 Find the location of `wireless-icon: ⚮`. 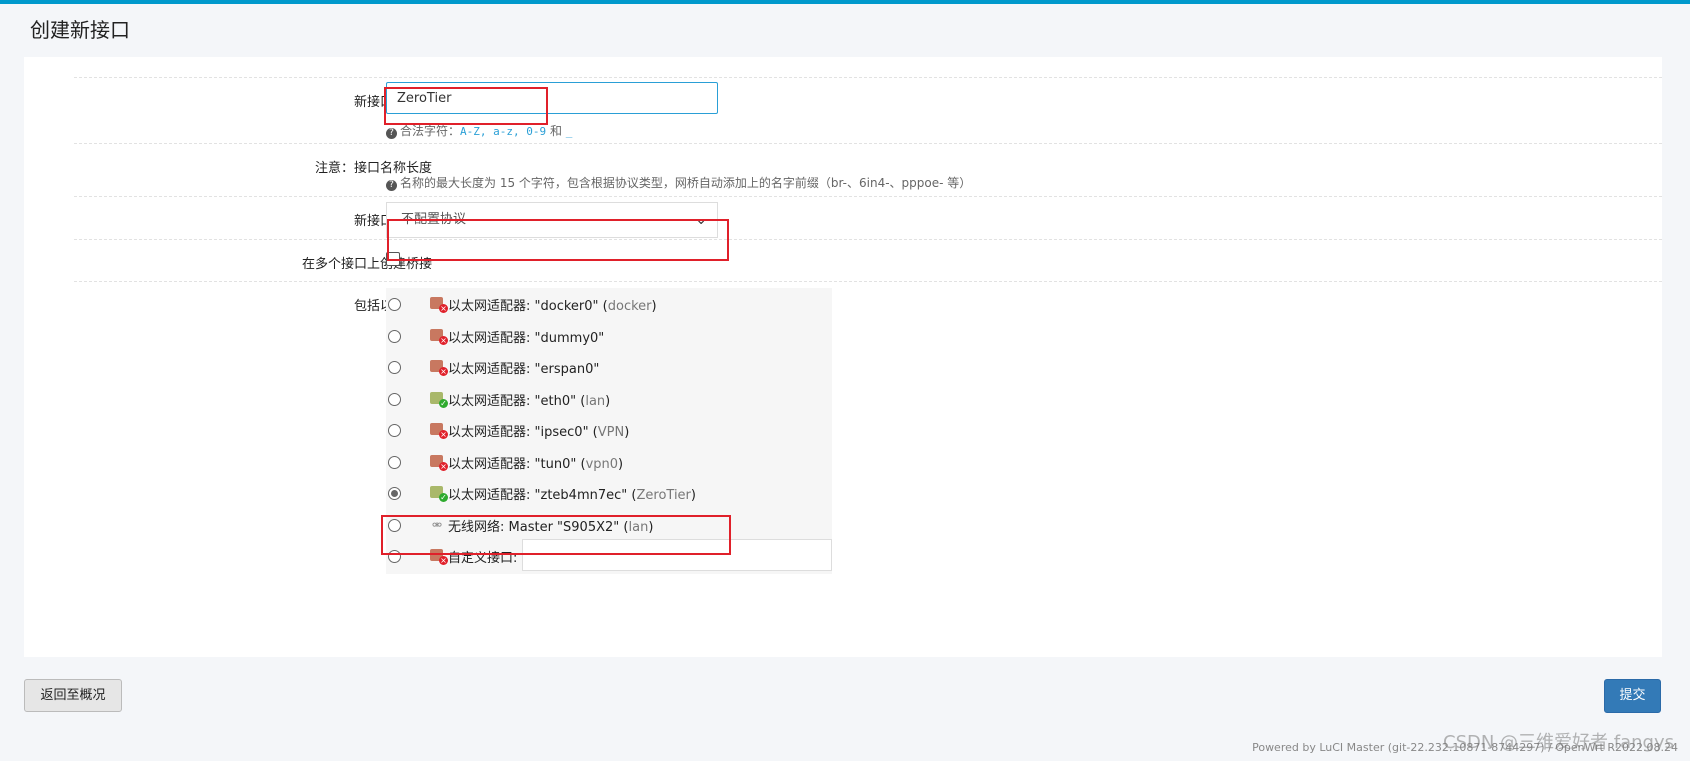

wireless-icon: ⚮ is located at coordinates (437, 525).